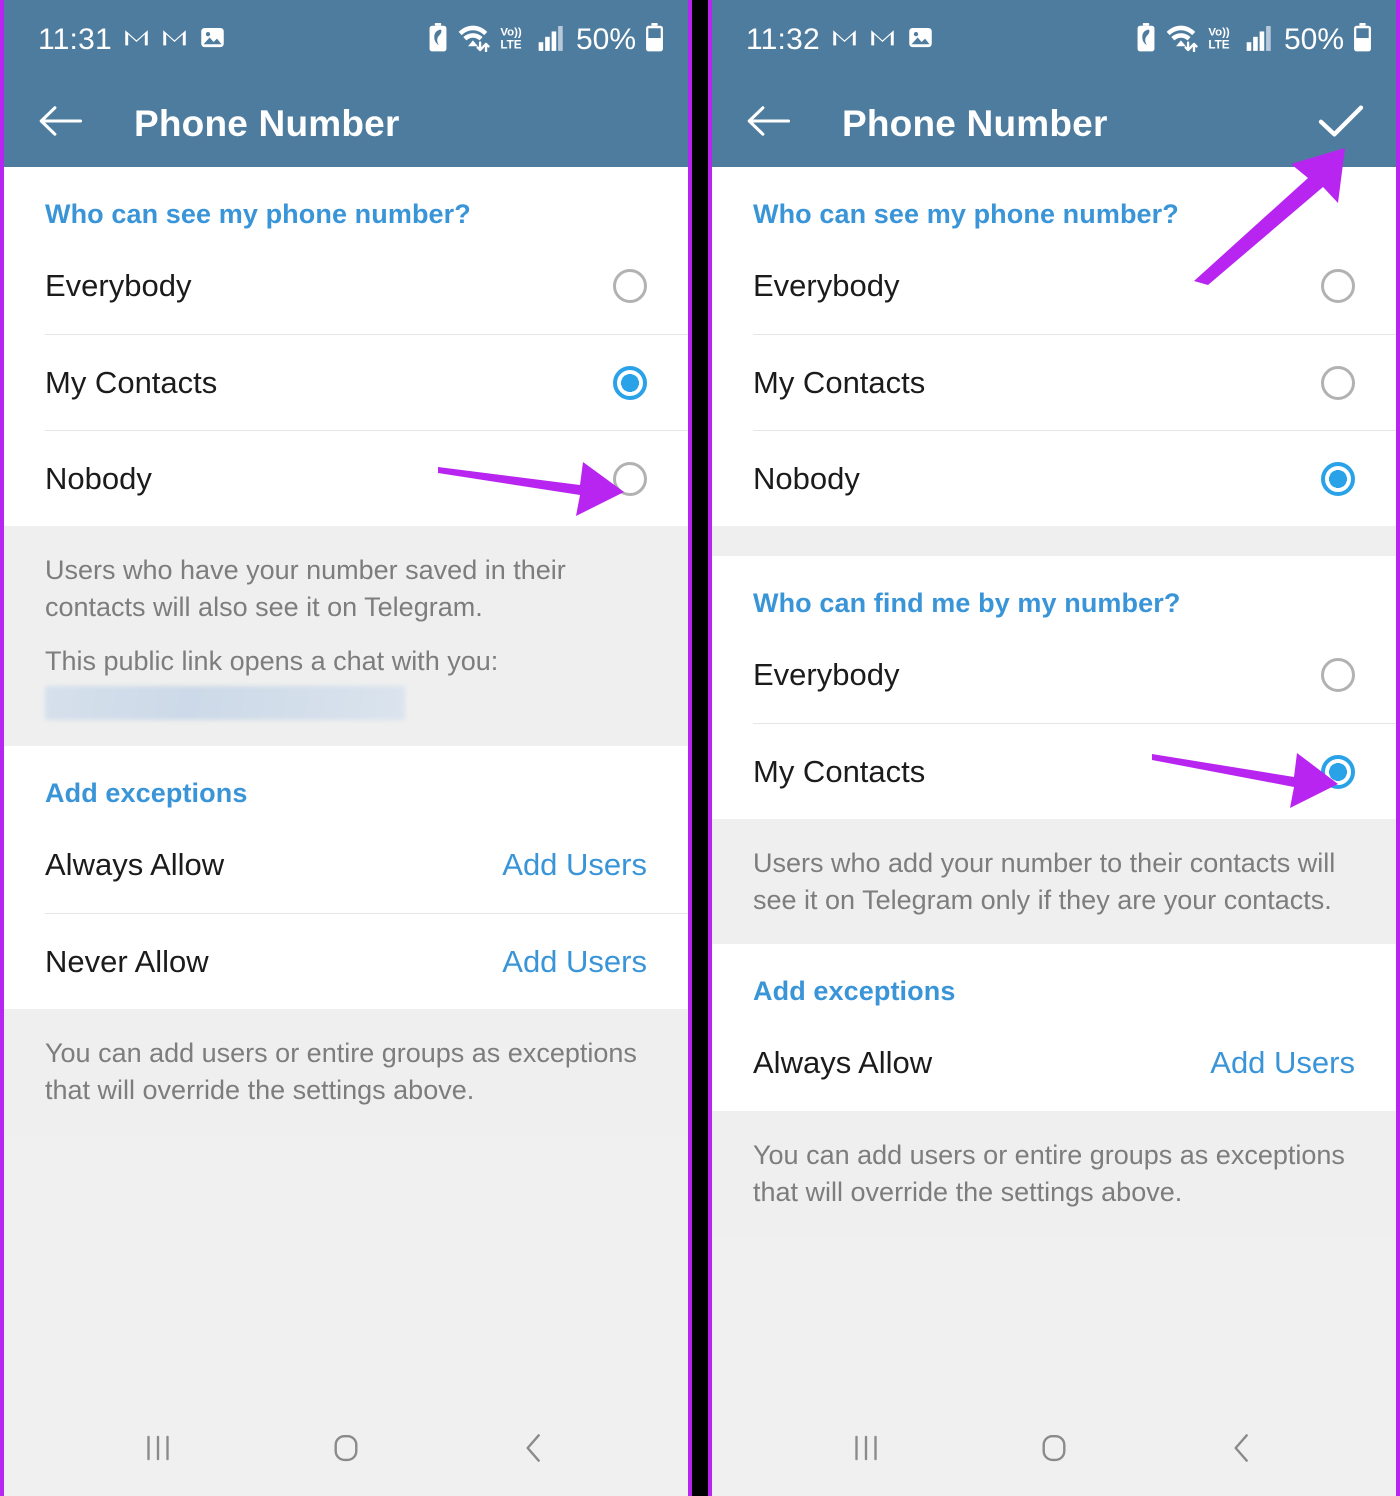 Image resolution: width=1400 pixels, height=1496 pixels. I want to click on panel-divider, so click(700, 748).